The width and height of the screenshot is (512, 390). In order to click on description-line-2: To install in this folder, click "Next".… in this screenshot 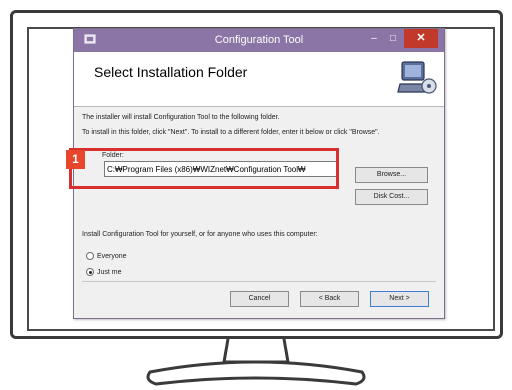, I will do `click(231, 132)`.